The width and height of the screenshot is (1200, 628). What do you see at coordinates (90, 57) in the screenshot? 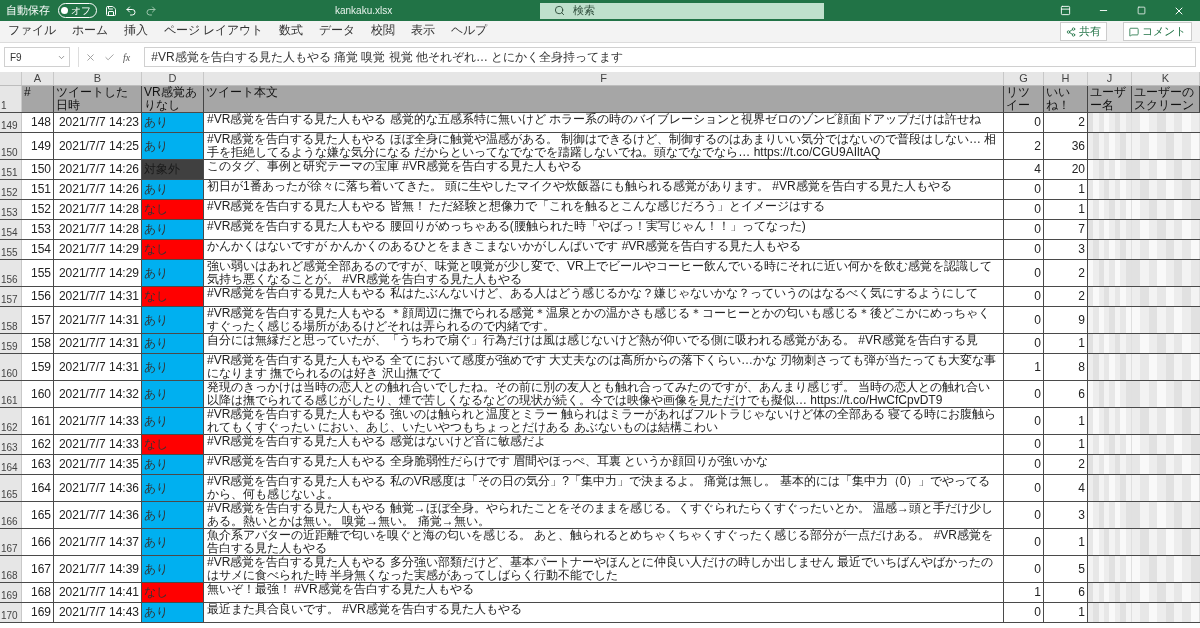
I see `cancel-icon` at bounding box center [90, 57].